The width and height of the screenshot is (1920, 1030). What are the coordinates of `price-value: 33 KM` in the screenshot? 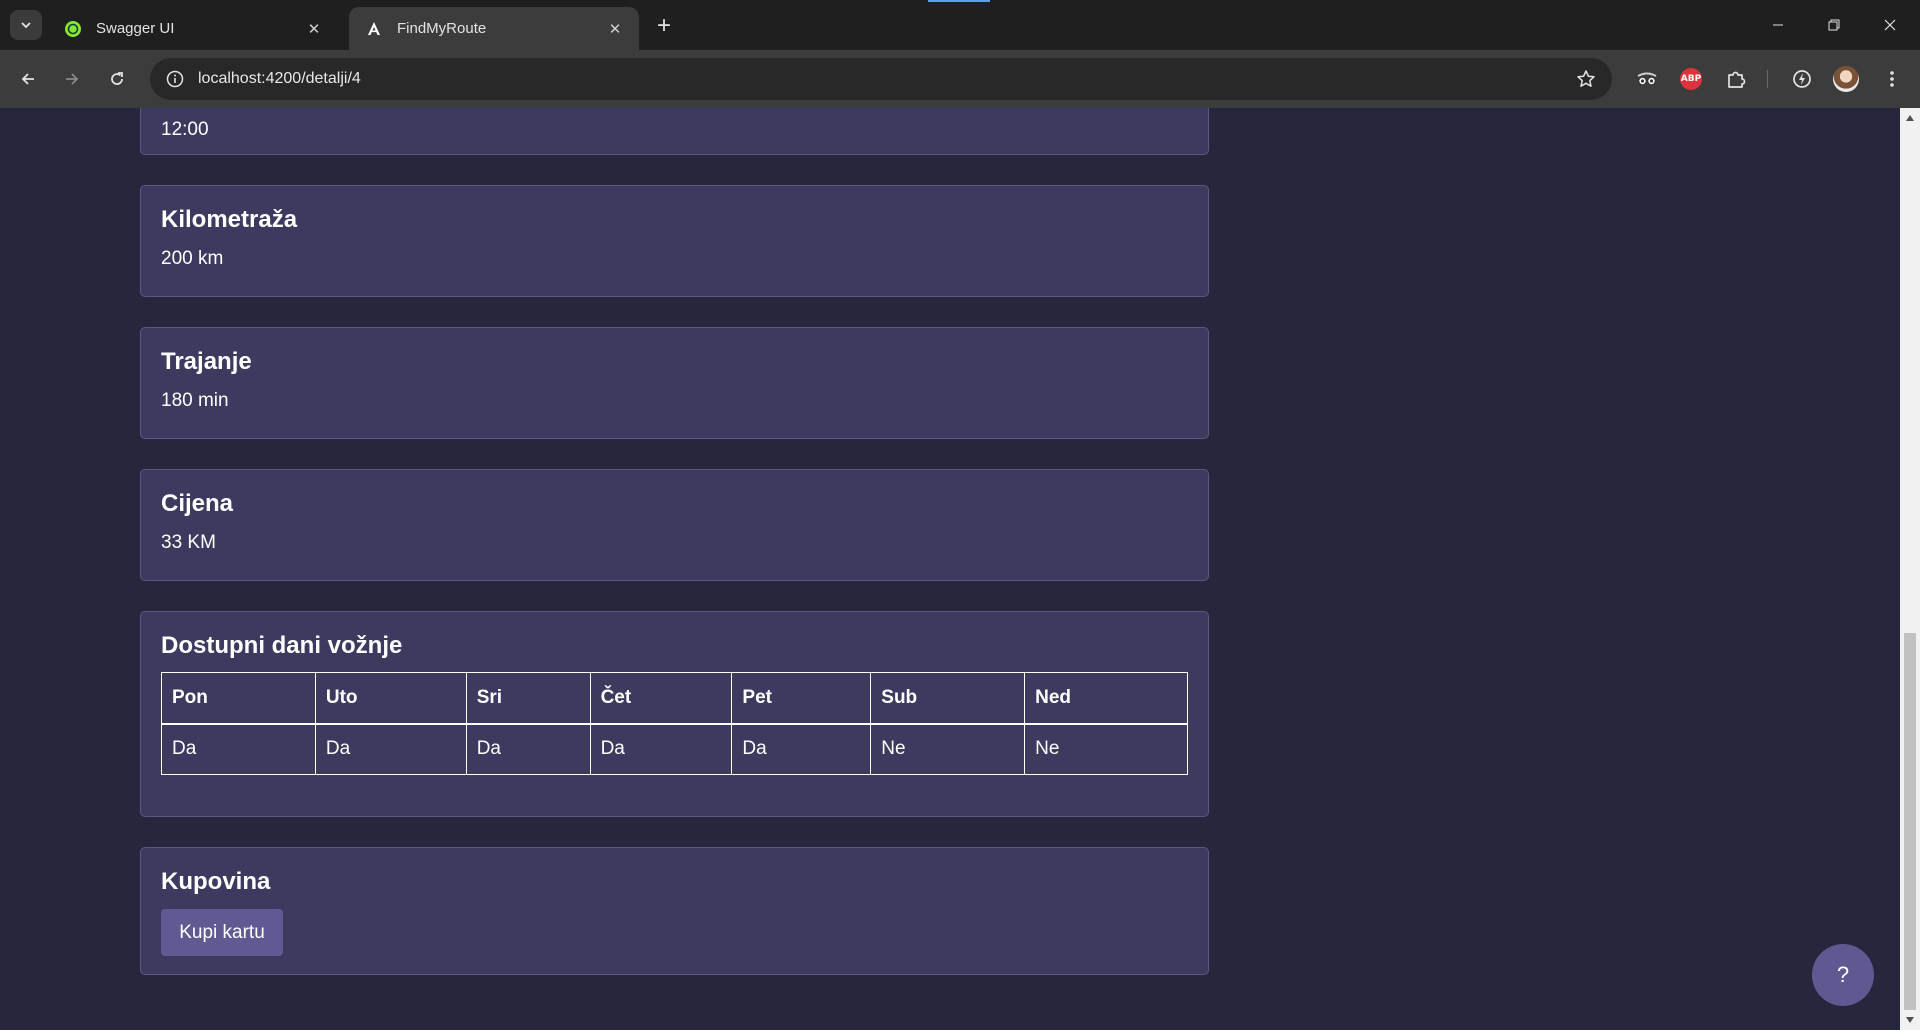 It's located at (188, 542).